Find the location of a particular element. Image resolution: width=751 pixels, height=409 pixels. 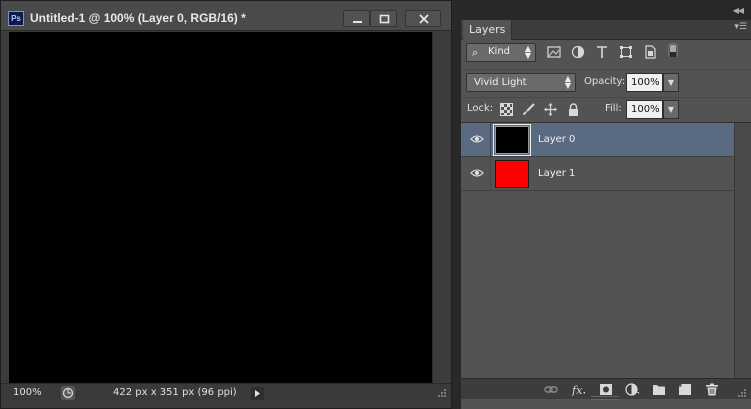

close-button is located at coordinates (423, 18).